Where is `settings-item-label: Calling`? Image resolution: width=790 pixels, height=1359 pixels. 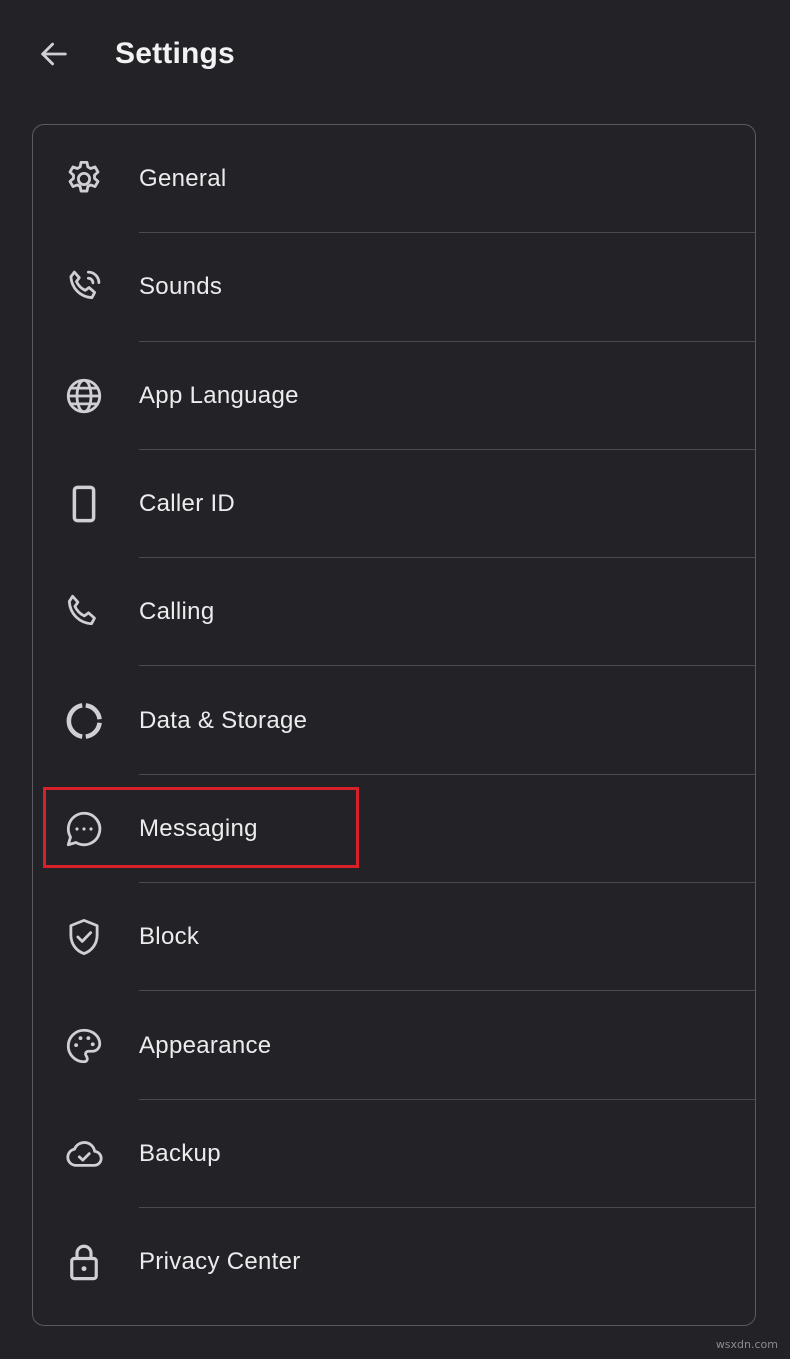 settings-item-label: Calling is located at coordinates (177, 612).